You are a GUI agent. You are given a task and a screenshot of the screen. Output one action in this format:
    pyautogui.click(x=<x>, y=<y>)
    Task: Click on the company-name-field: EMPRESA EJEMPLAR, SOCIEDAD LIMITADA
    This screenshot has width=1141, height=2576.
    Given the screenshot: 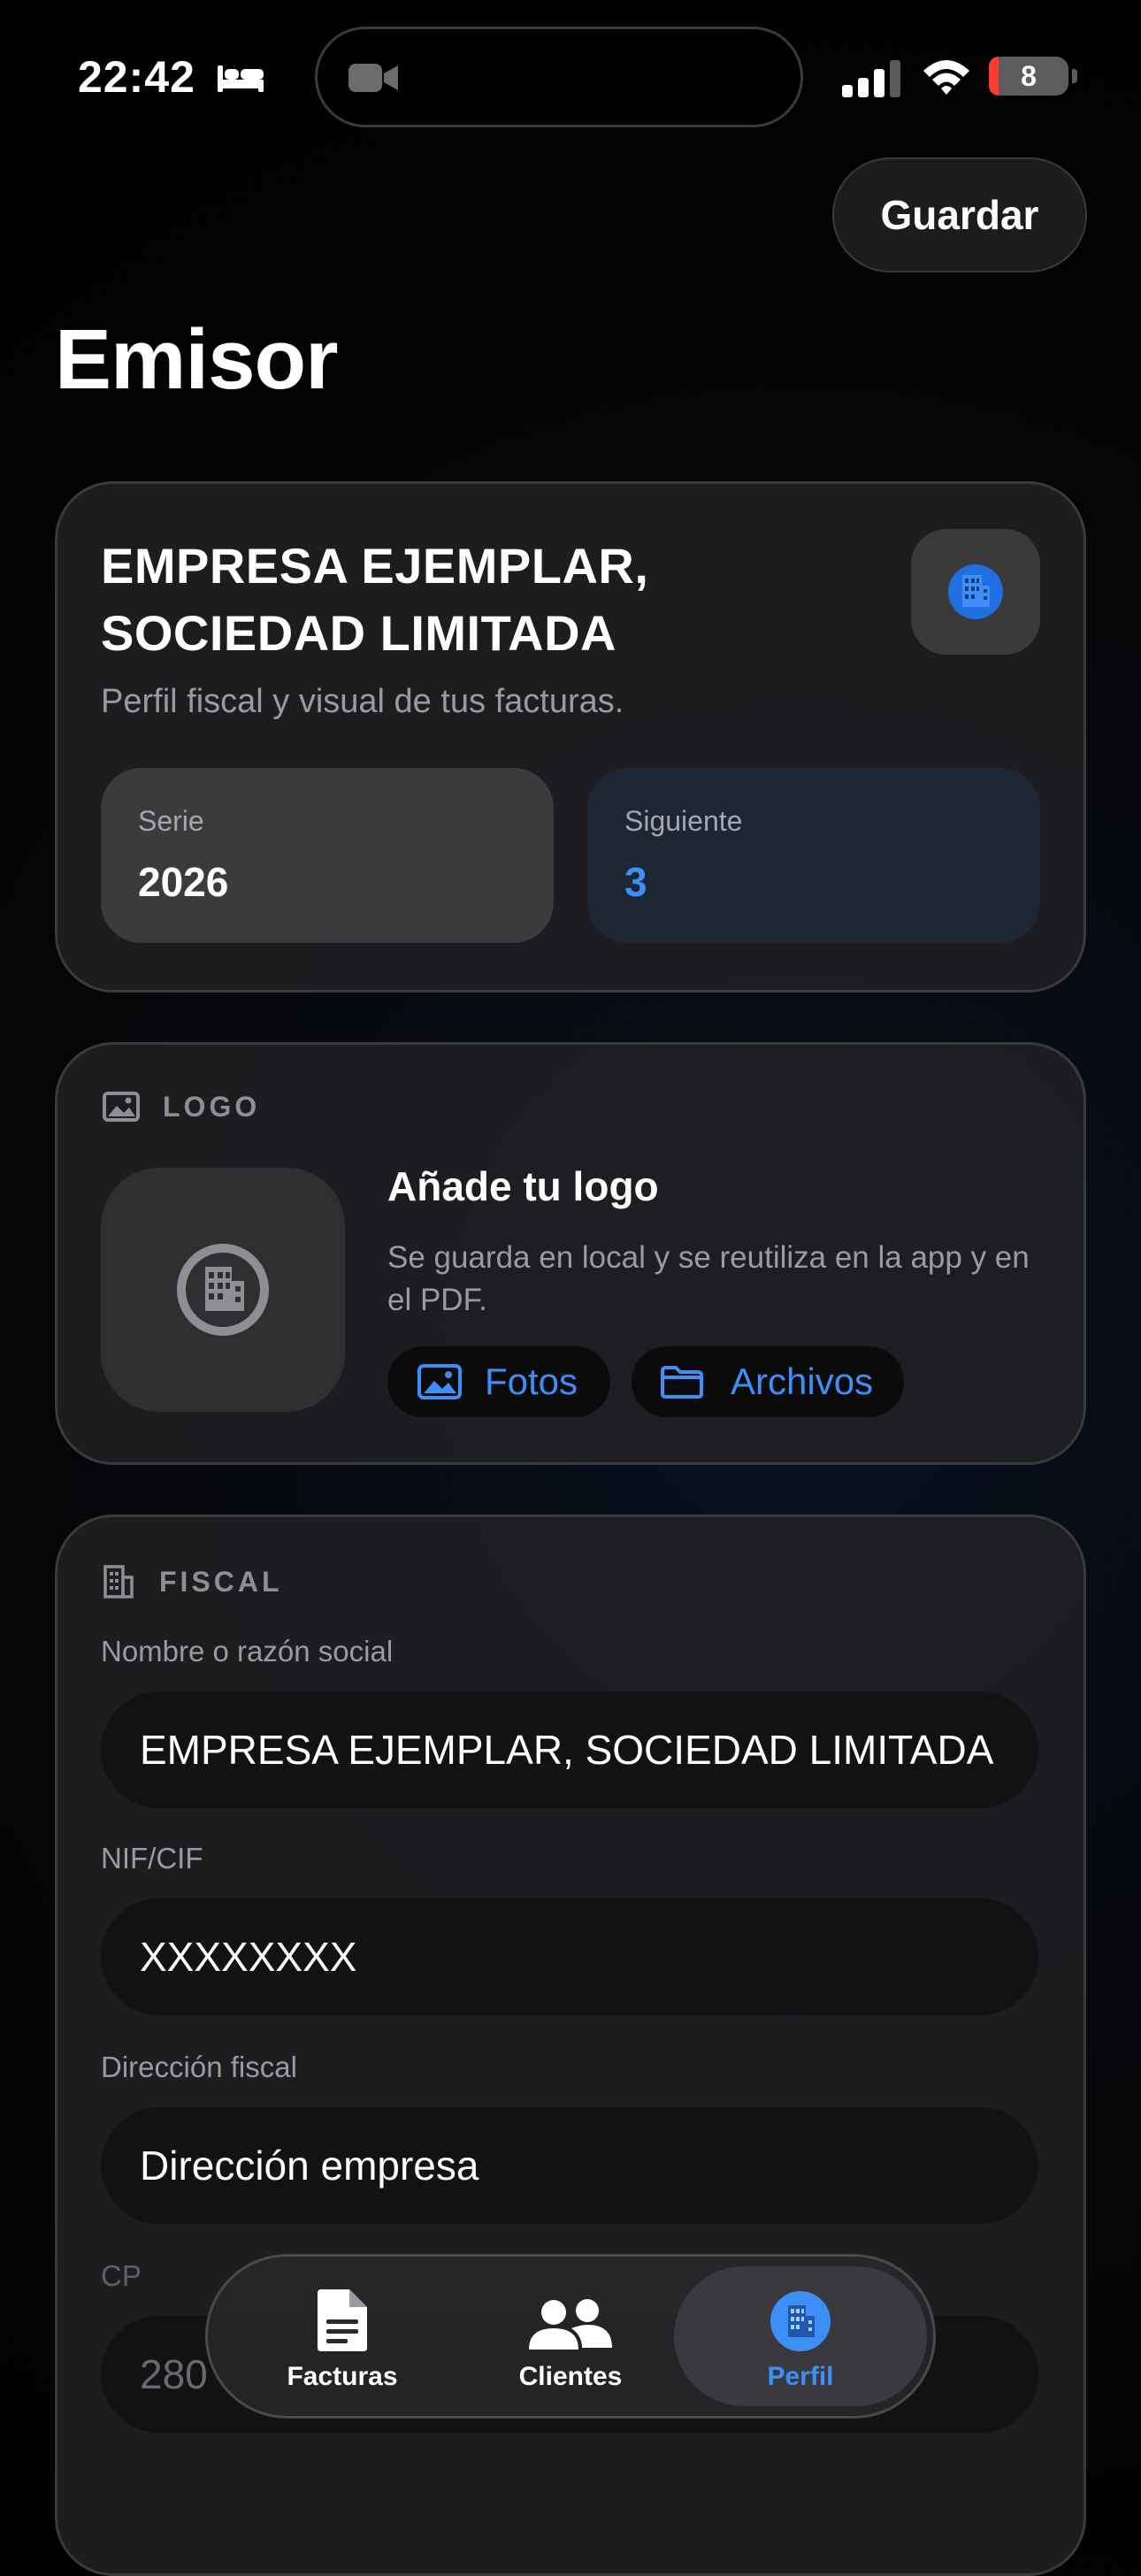 What is the action you would take?
    pyautogui.click(x=569, y=1749)
    